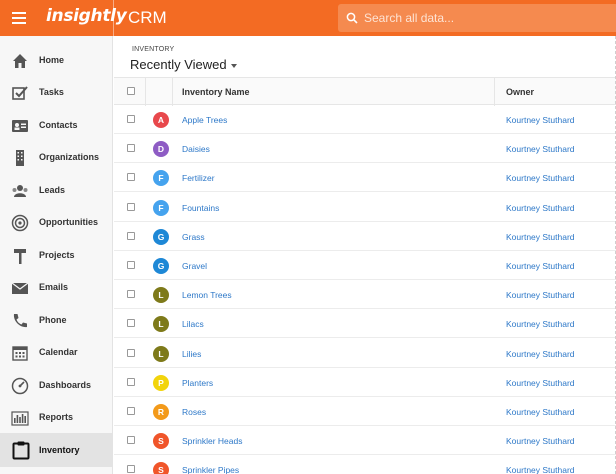  I want to click on table-row: L Lilacs Kourtney Stuthard, so click(365, 324).